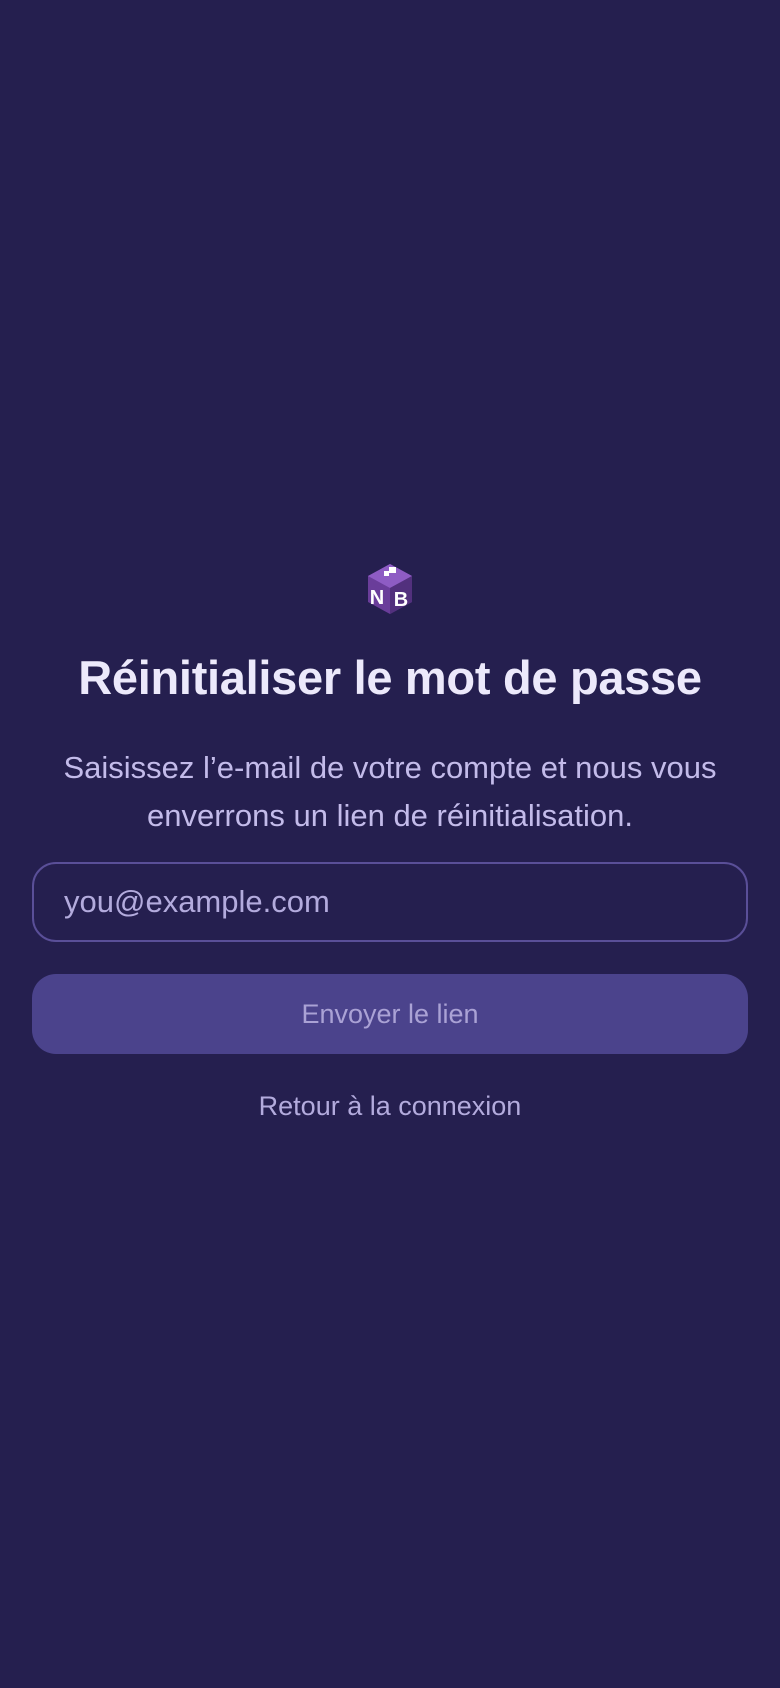 The width and height of the screenshot is (780, 1688). Describe the element at coordinates (401, 600) in the screenshot. I see `svg-text: B` at that location.